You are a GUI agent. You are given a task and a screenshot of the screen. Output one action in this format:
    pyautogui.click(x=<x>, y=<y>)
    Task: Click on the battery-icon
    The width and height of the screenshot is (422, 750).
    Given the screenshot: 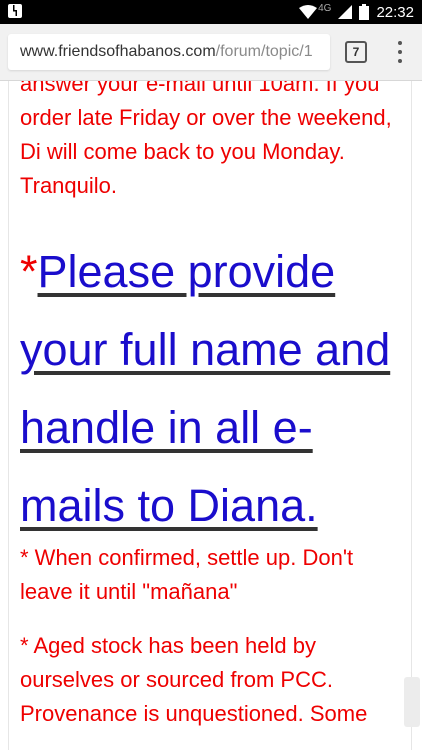 What is the action you would take?
    pyautogui.click(x=364, y=12)
    